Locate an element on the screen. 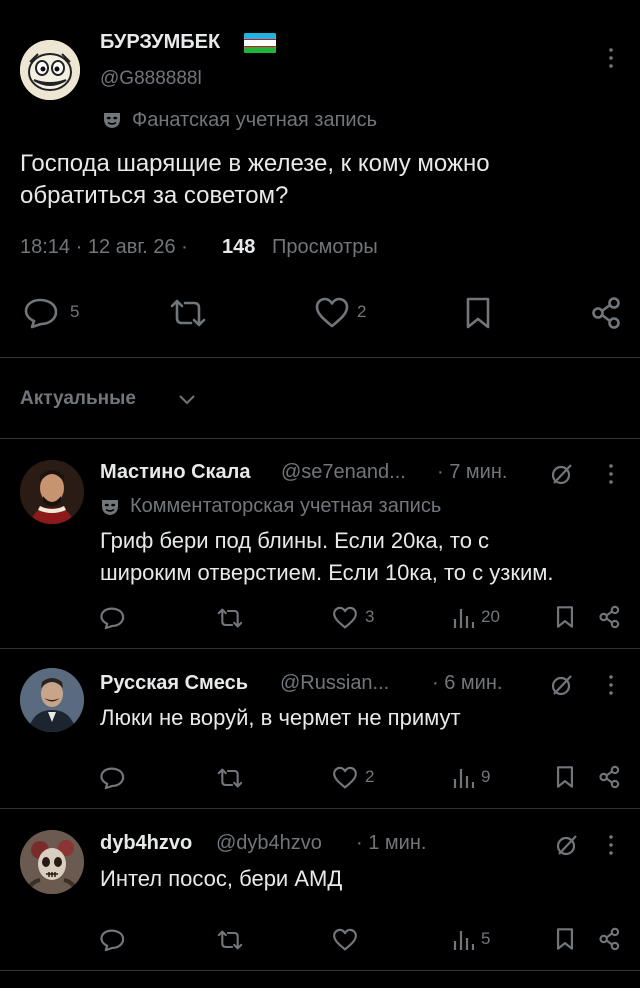  post-text-line-2: обратиться за советом? is located at coordinates (154, 195).